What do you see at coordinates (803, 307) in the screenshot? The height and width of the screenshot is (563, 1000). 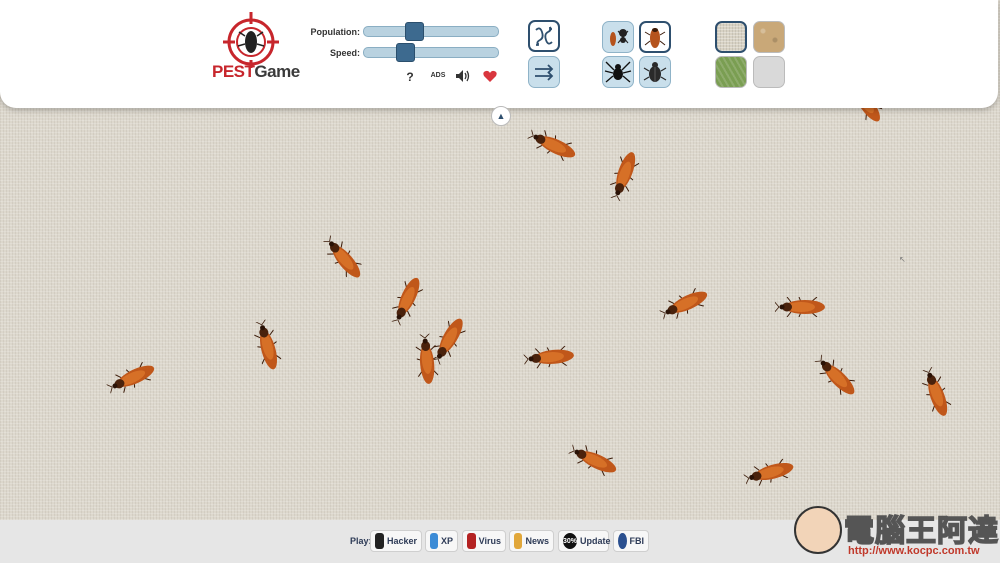 I see `cockroach` at bounding box center [803, 307].